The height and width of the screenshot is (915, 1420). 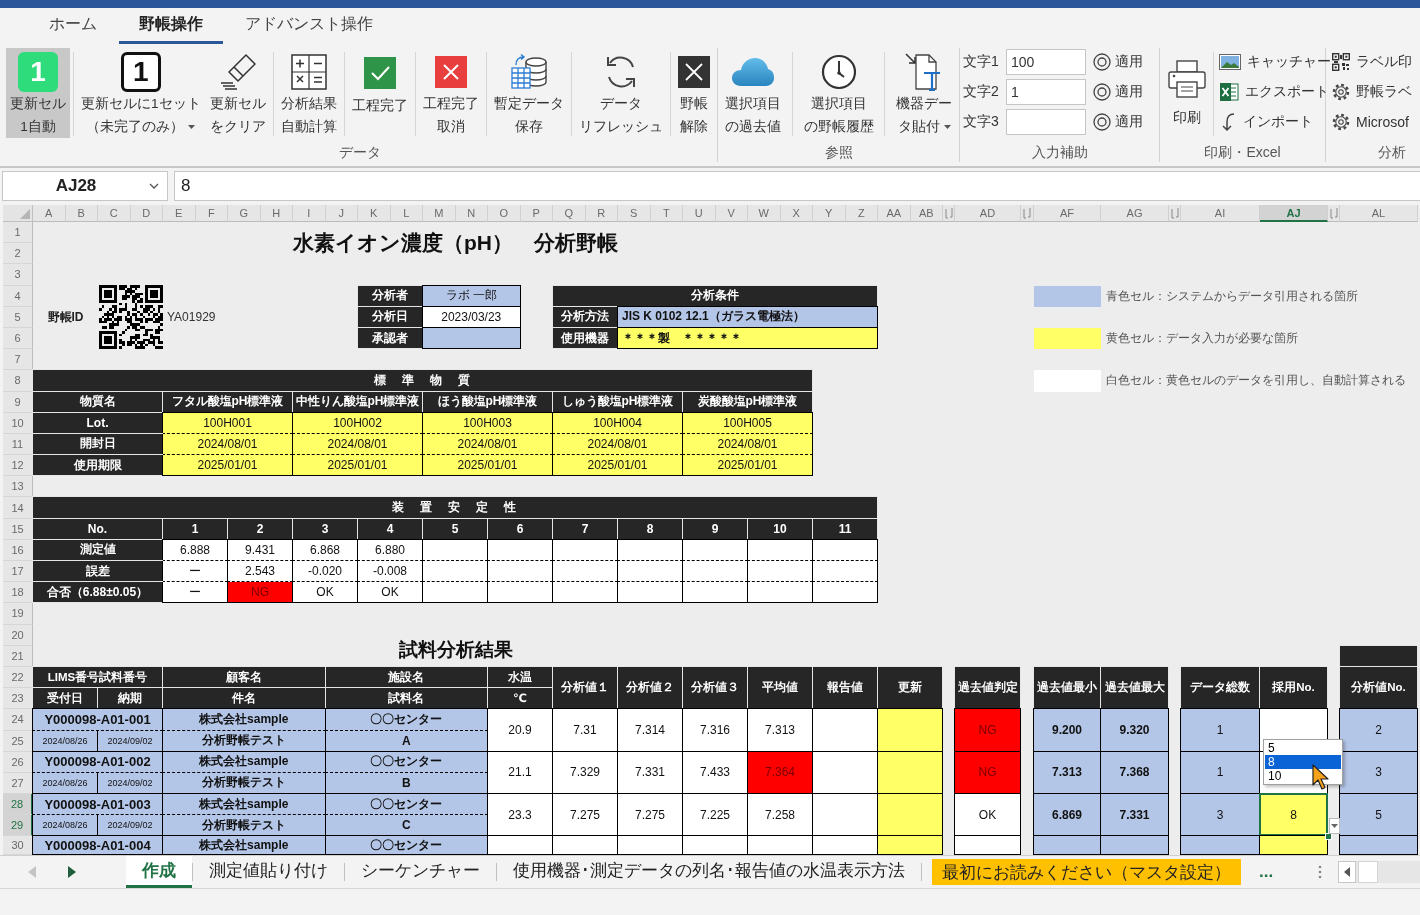 What do you see at coordinates (406, 213) in the screenshot?
I see `column-letter: L` at bounding box center [406, 213].